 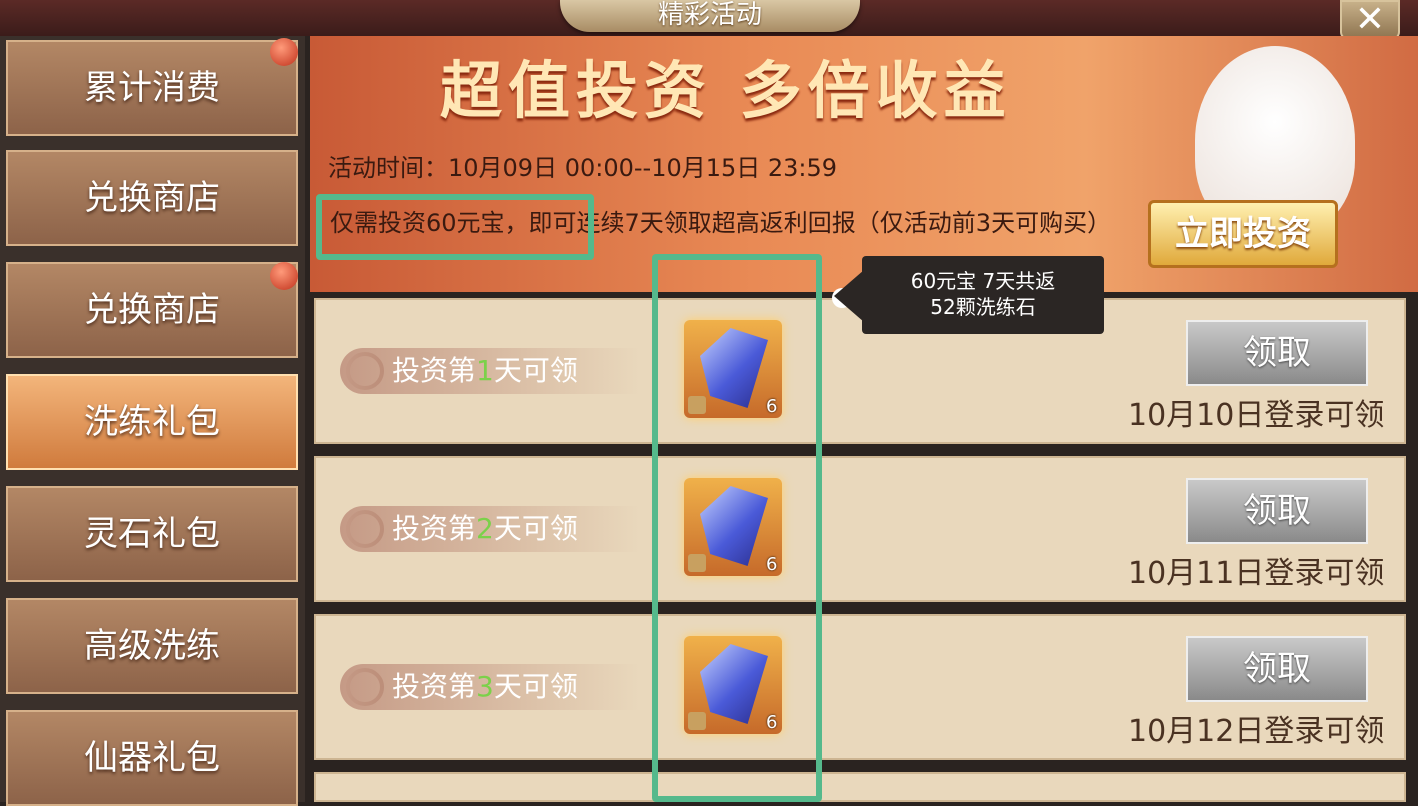 I want to click on sidebar-item-cumulative-spend: 累计消费, so click(x=152, y=88).